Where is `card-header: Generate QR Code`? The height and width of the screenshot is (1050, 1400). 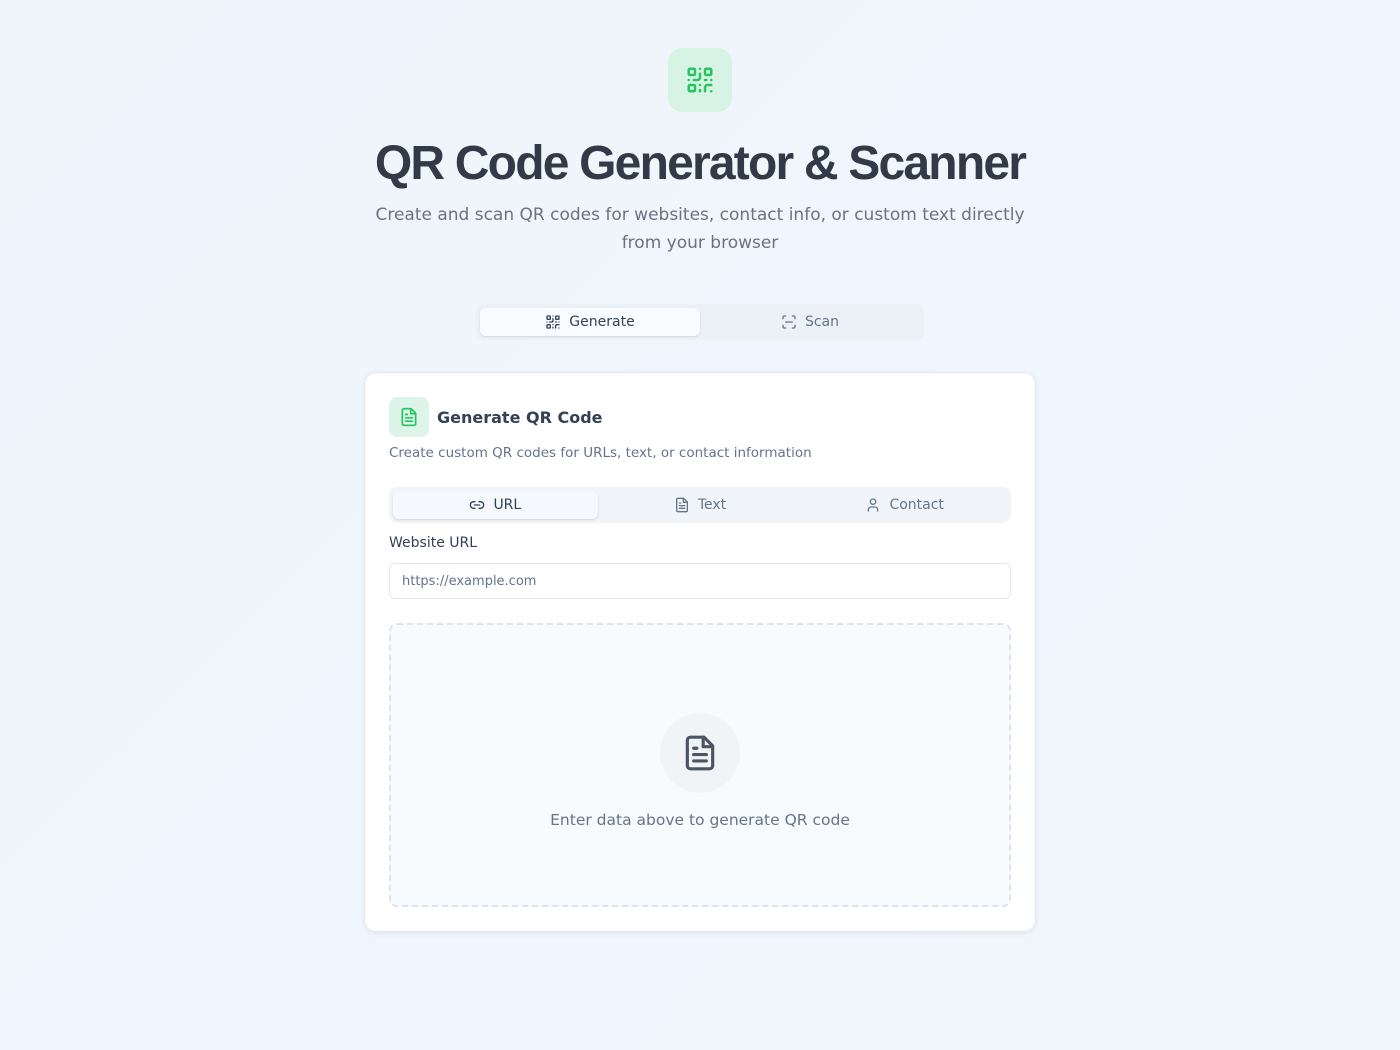 card-header: Generate QR Code is located at coordinates (496, 417).